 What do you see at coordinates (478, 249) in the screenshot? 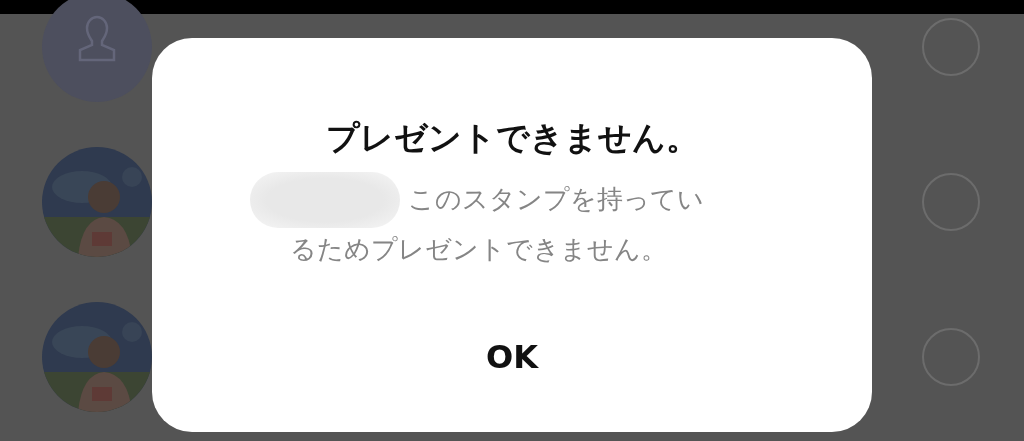
I see `dialog-message: るためプレゼントできません。` at bounding box center [478, 249].